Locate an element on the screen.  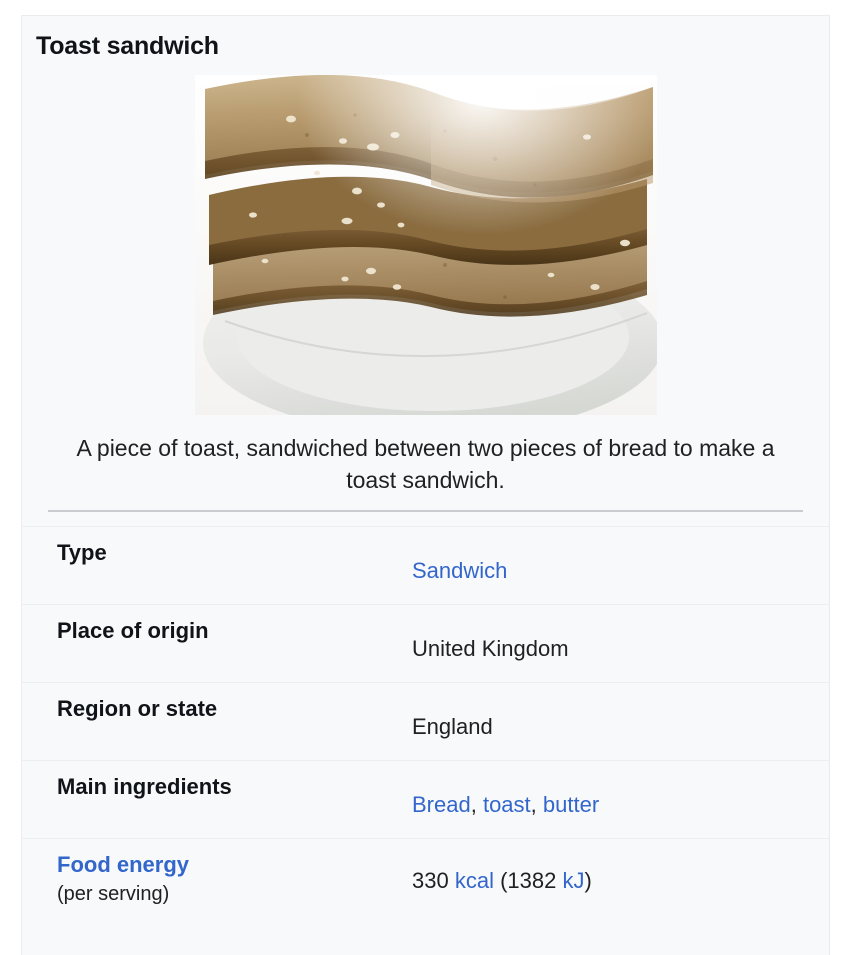
row-label: Main ingredients is located at coordinates (217, 787).